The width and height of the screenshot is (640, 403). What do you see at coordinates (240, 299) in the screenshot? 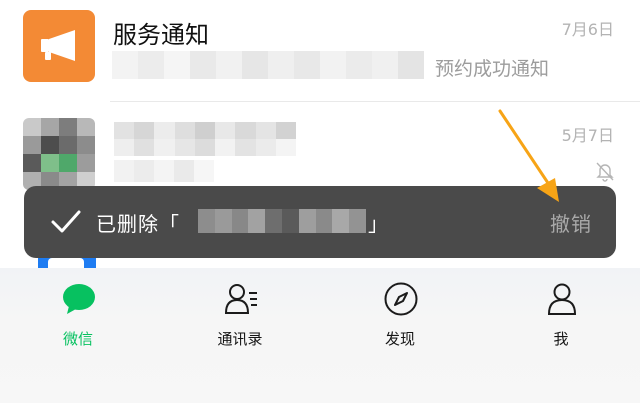
I see `contacts-icon` at bounding box center [240, 299].